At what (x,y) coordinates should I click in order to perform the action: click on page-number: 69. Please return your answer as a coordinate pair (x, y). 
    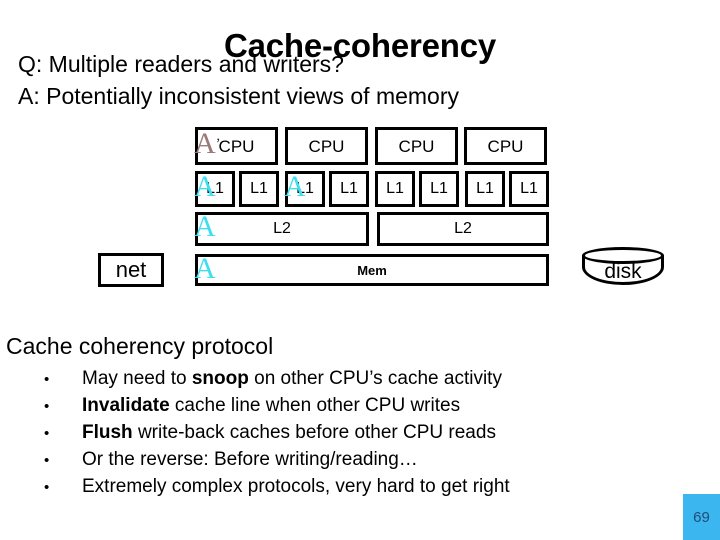
    Looking at the image, I should click on (701, 517).